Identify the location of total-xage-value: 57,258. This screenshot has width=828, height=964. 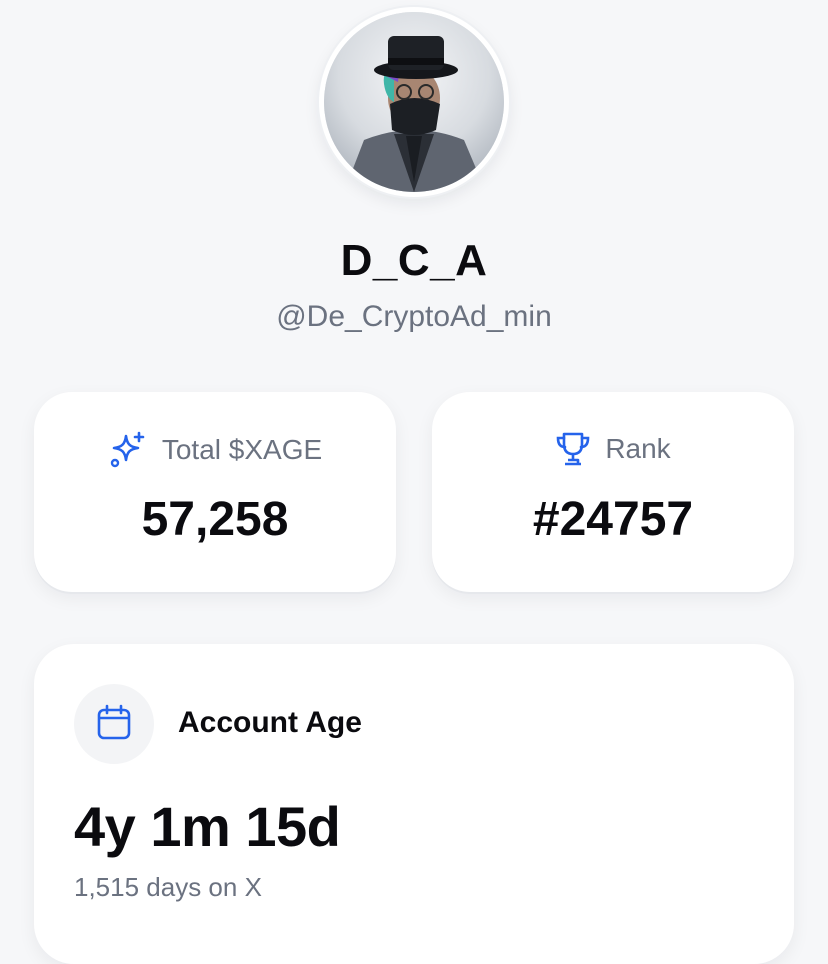
(215, 519).